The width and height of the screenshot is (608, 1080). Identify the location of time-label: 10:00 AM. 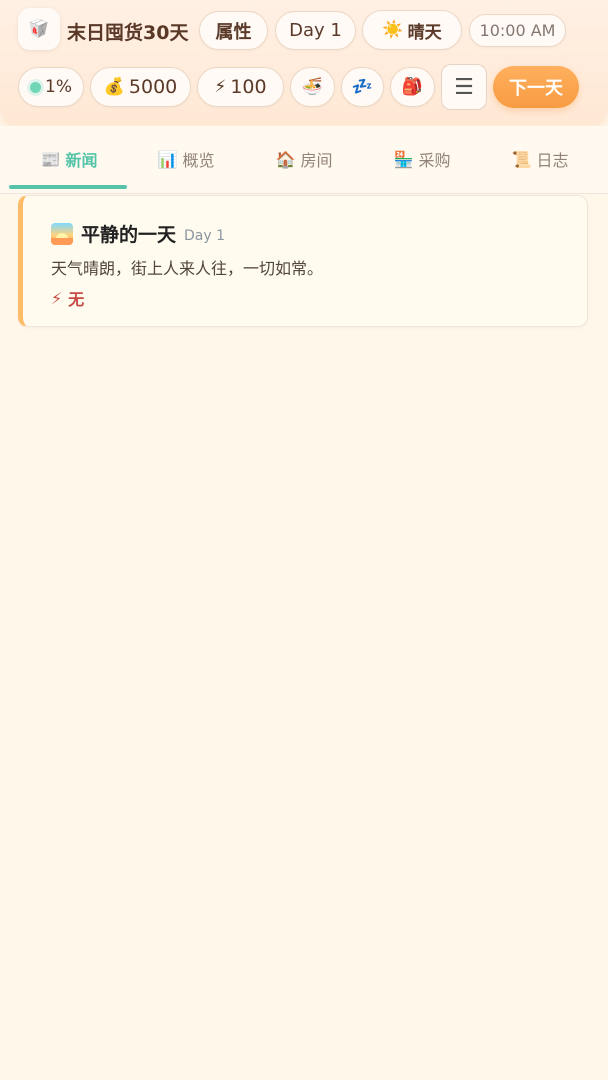
(517, 30).